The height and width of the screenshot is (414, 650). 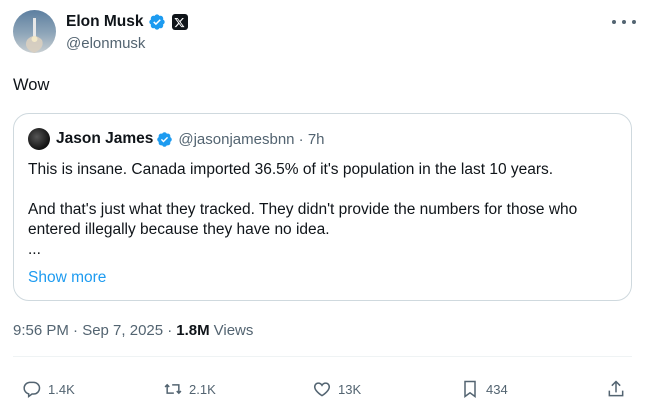 I want to click on reply-button: 1.4K, so click(x=48, y=389).